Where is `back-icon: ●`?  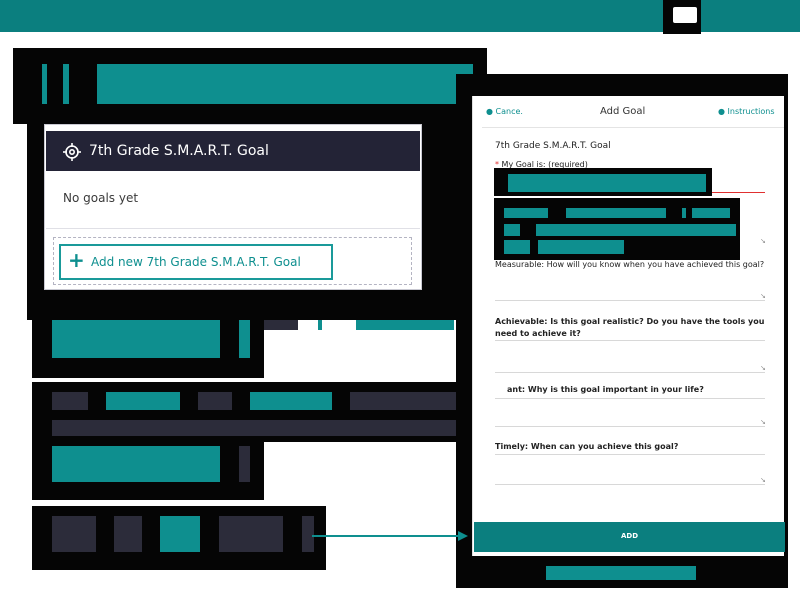 back-icon: ● is located at coordinates (489, 111).